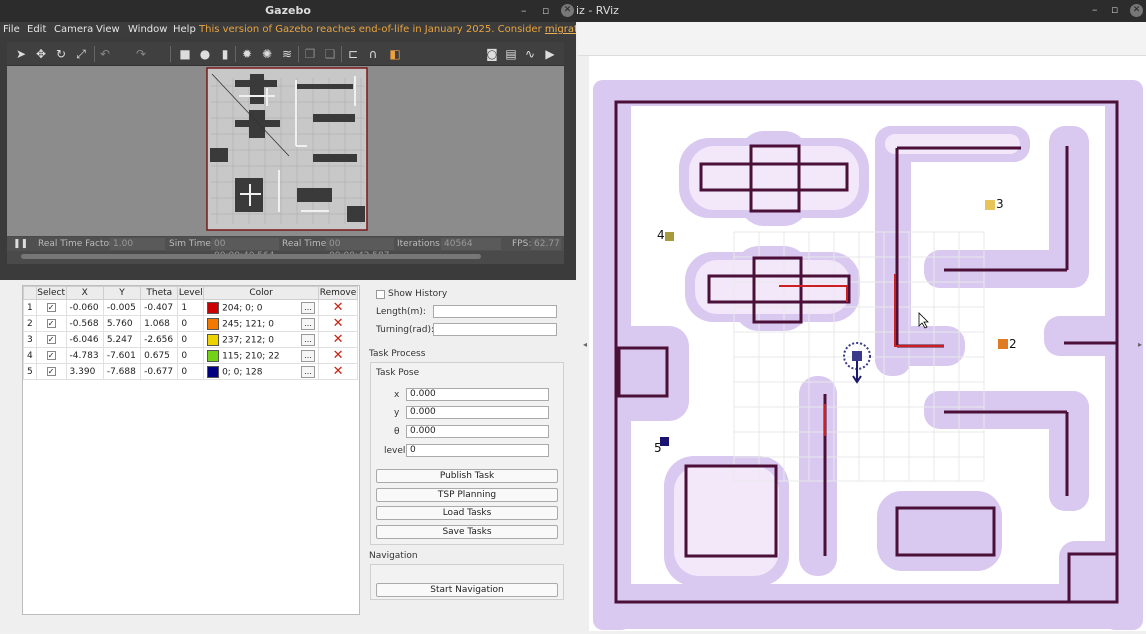 This screenshot has width=1146, height=634. What do you see at coordinates (84, 355) in the screenshot?
I see `x-cell: -4.783` at bounding box center [84, 355].